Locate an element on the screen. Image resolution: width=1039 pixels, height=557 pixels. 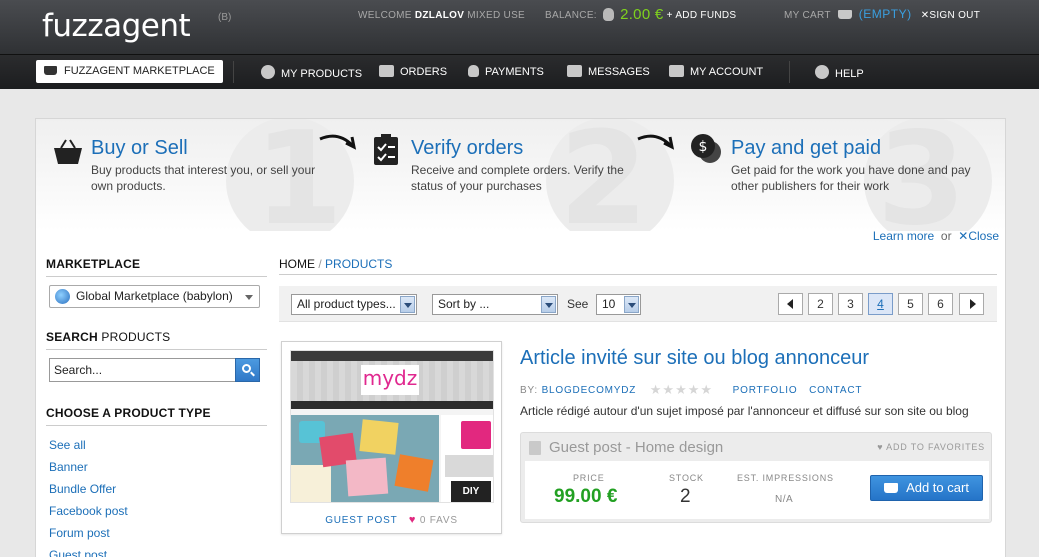
logo: fuzzagent is located at coordinates (116, 26).